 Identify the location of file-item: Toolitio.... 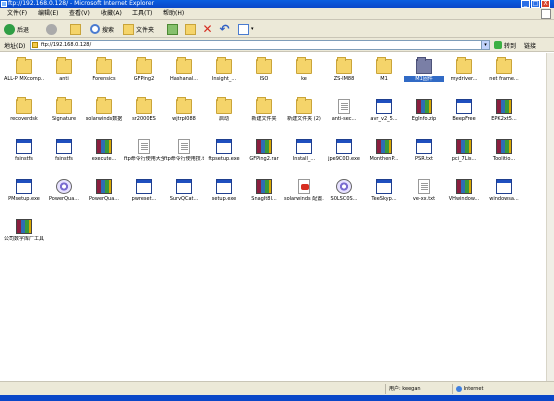
(504, 155).